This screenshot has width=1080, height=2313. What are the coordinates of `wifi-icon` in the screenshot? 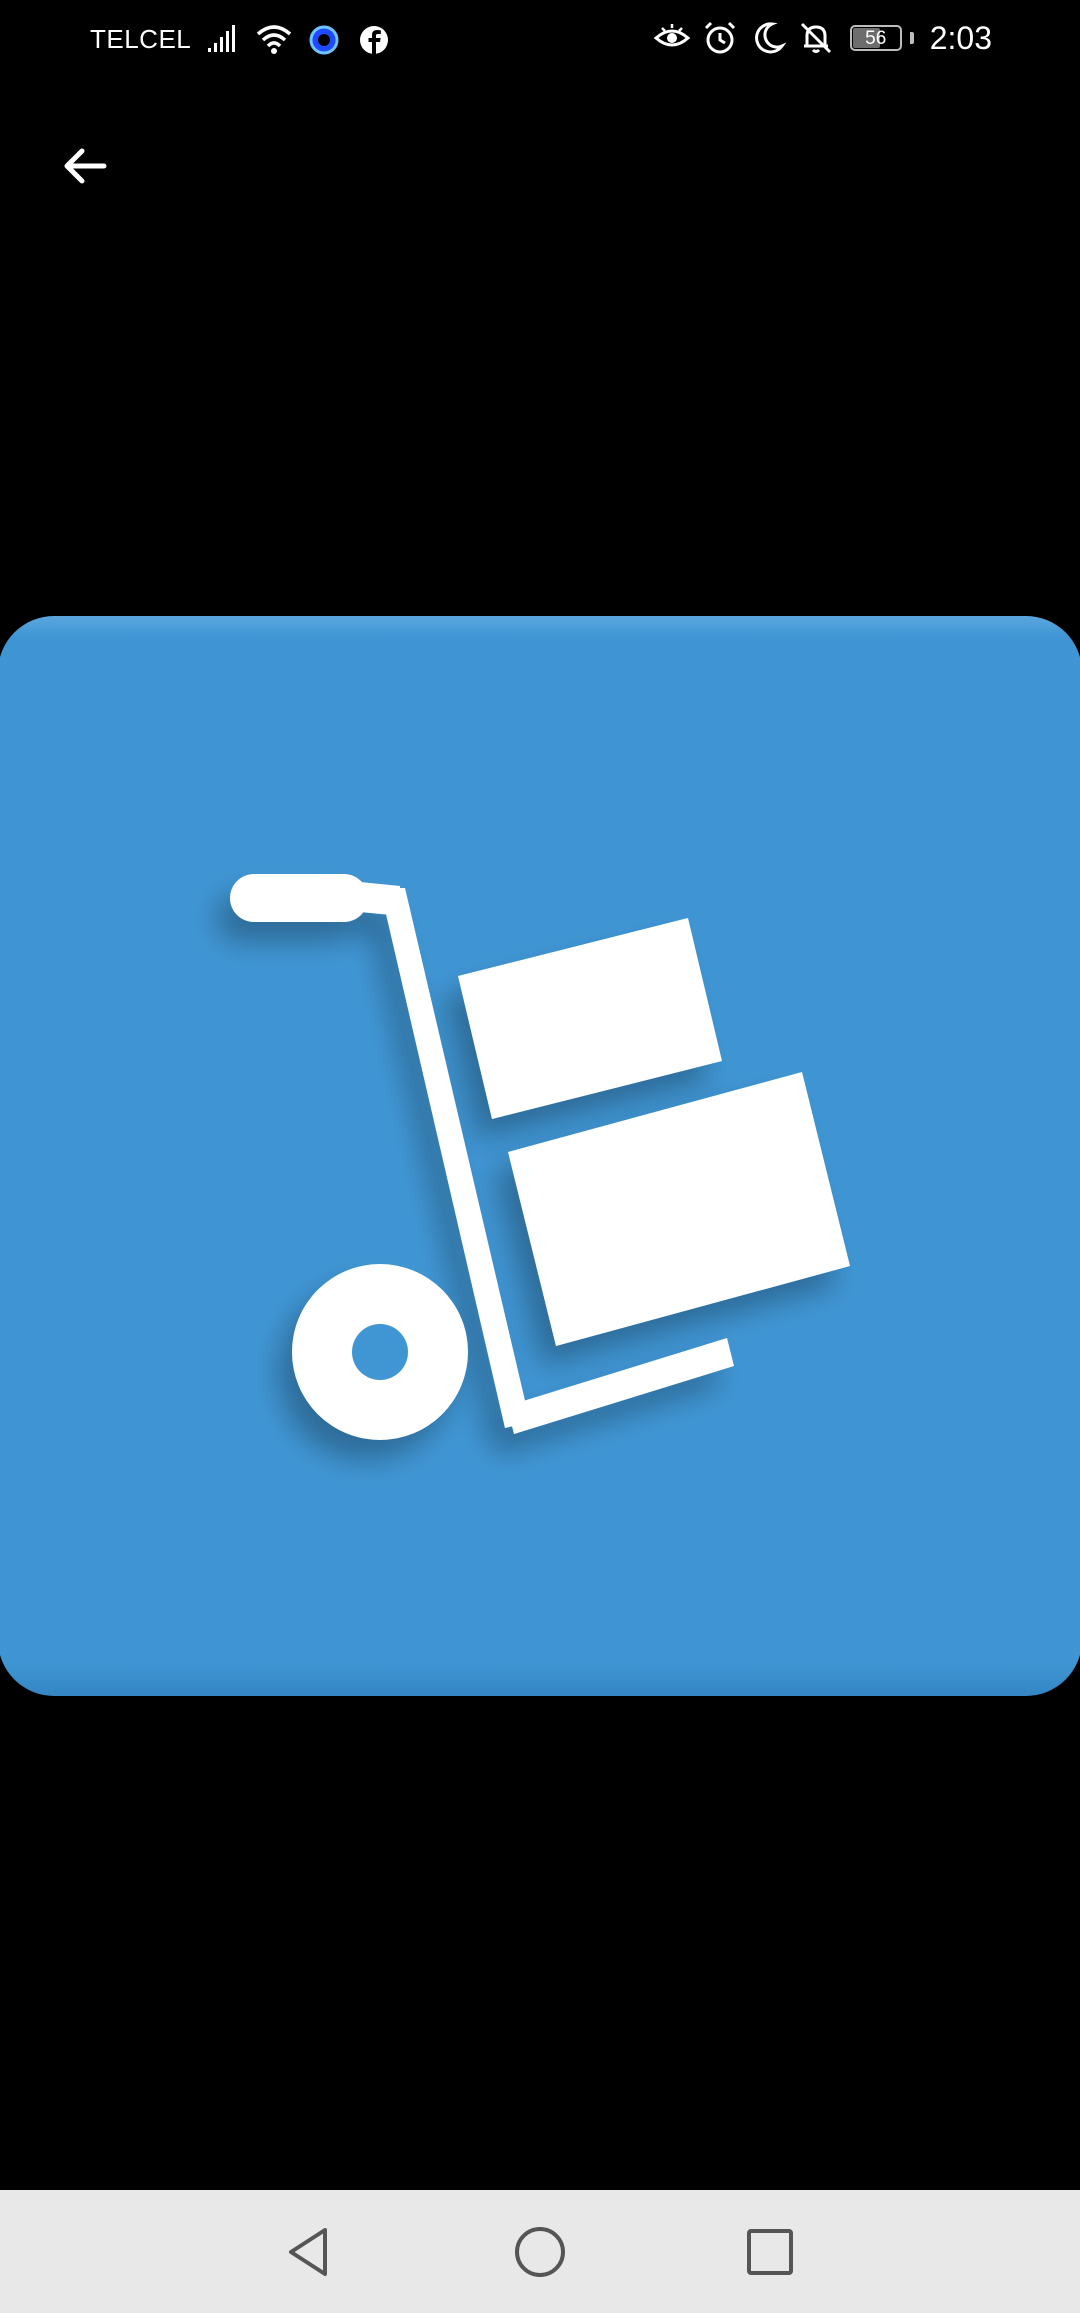 It's located at (274, 40).